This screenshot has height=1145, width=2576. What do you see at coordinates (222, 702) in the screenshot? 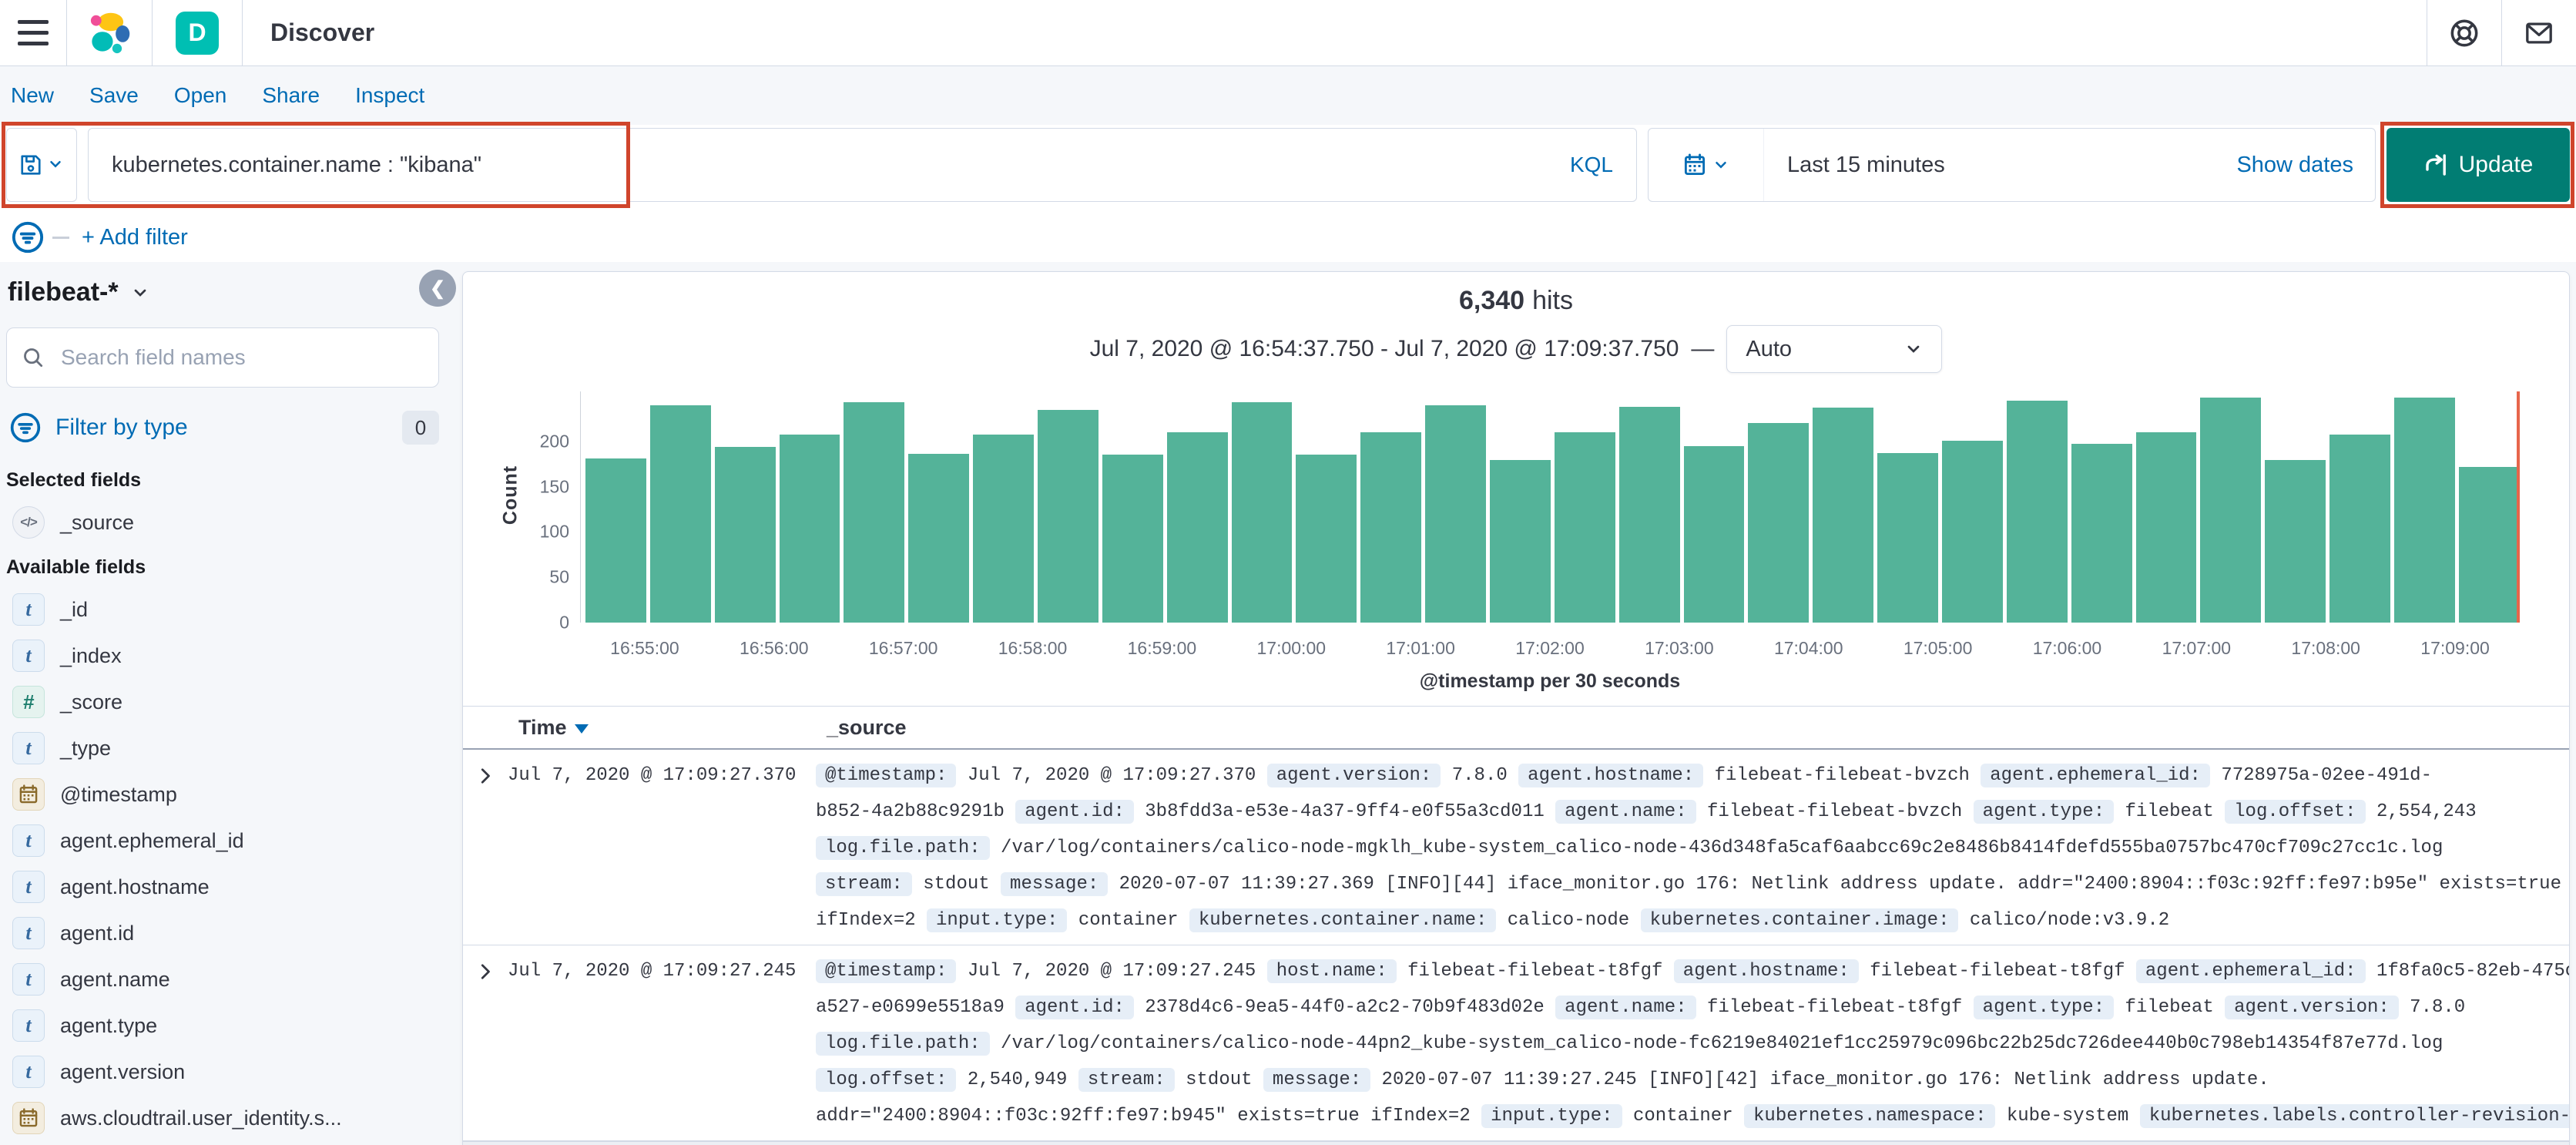
I see `field-_score: # _score` at bounding box center [222, 702].